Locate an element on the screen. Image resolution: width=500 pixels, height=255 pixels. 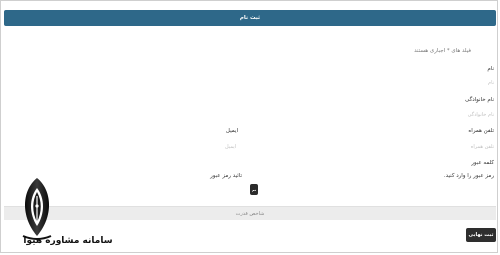
password-input: رمز عبور را وارد کنید. is located at coordinates (469, 176).